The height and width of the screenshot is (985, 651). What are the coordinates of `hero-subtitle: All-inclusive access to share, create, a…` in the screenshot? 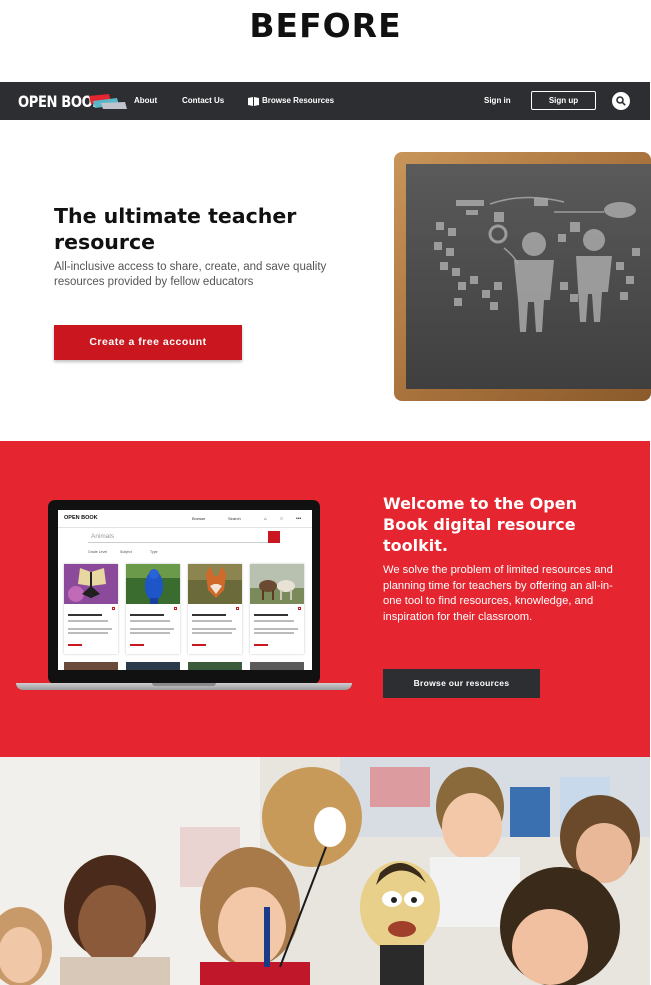 It's located at (190, 274).